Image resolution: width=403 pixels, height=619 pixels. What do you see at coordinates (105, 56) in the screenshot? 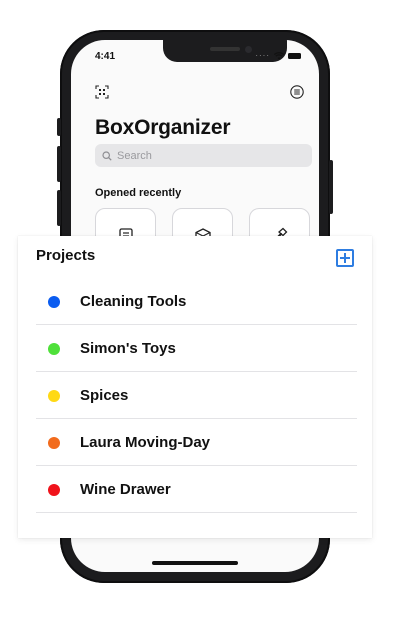
I see `status-time: 4:41` at bounding box center [105, 56].